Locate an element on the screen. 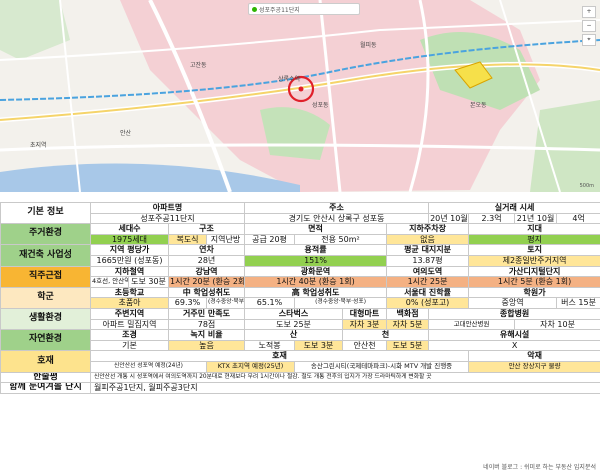 Image resolution: width=600 pixels, height=471 pixels. zoom-out-button: − is located at coordinates (589, 26).